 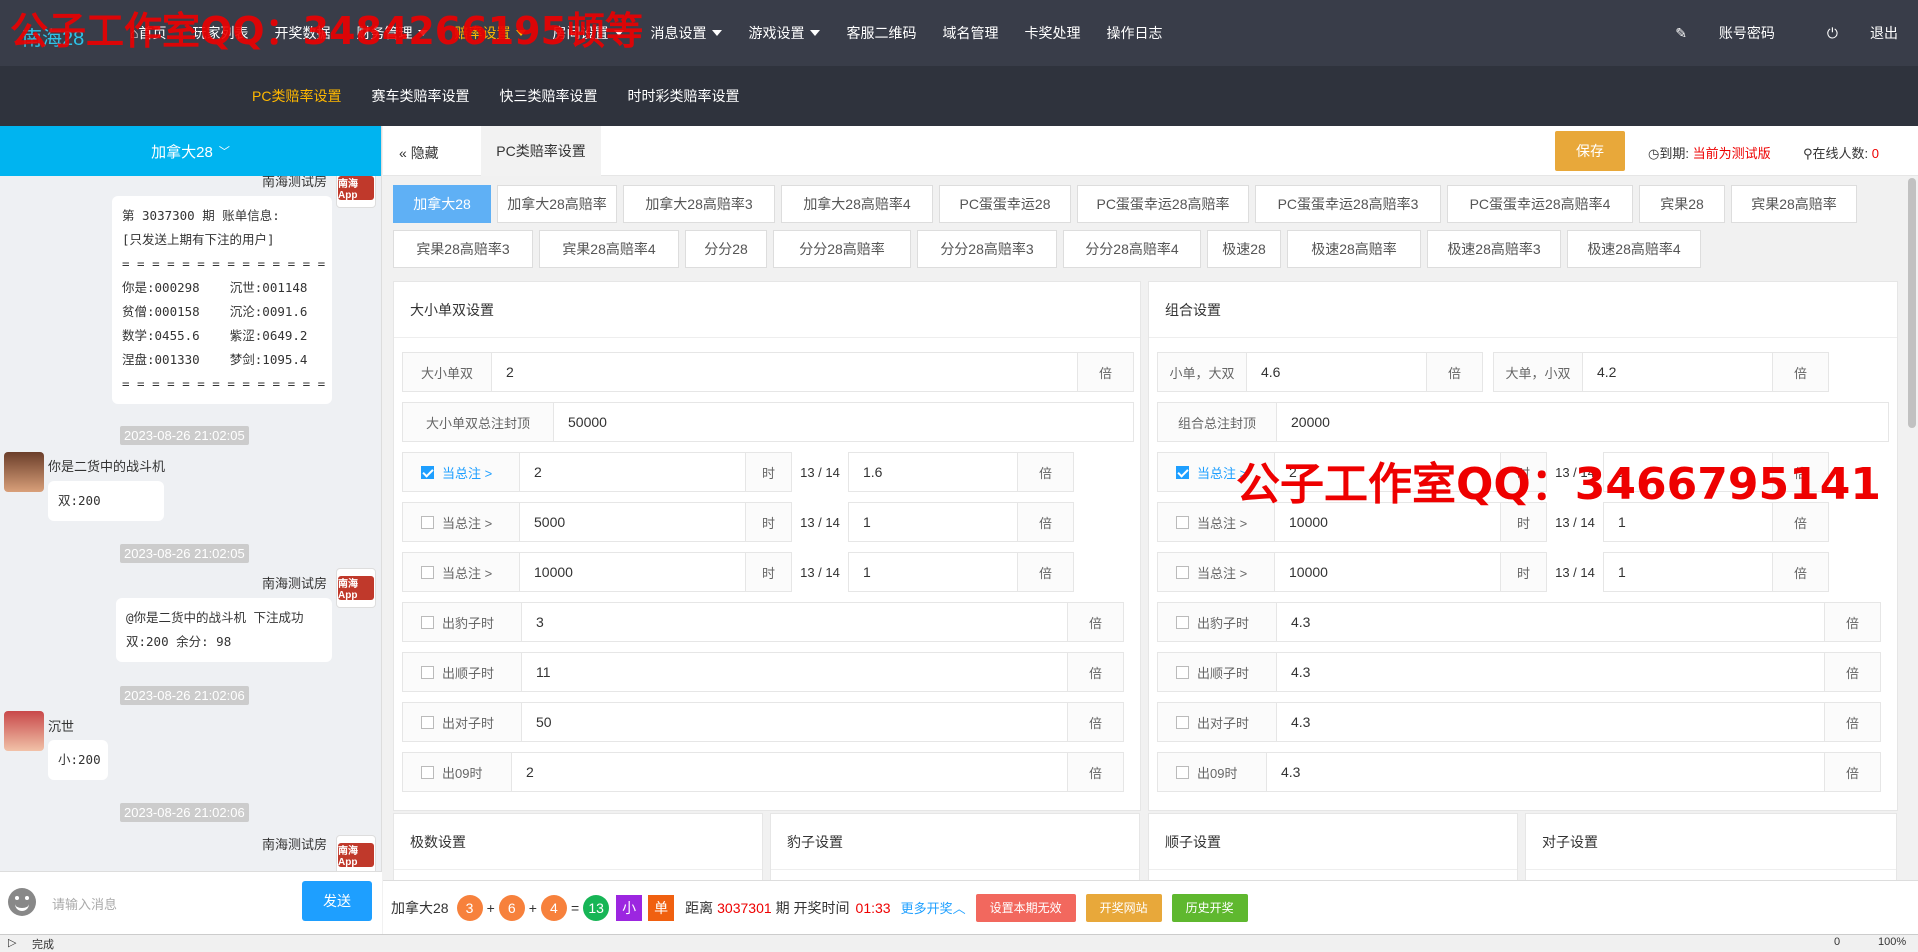 I want to click on odds-input: 4.2, so click(x=1678, y=372).